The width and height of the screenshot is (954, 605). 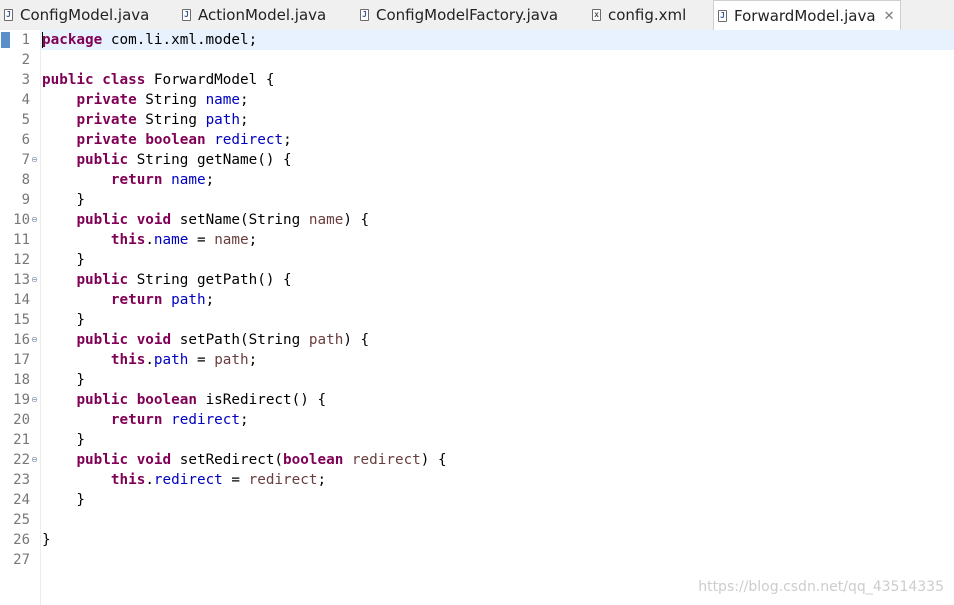 What do you see at coordinates (85, 14) in the screenshot?
I see `tab-configmodel-java: J ConfigModel.java` at bounding box center [85, 14].